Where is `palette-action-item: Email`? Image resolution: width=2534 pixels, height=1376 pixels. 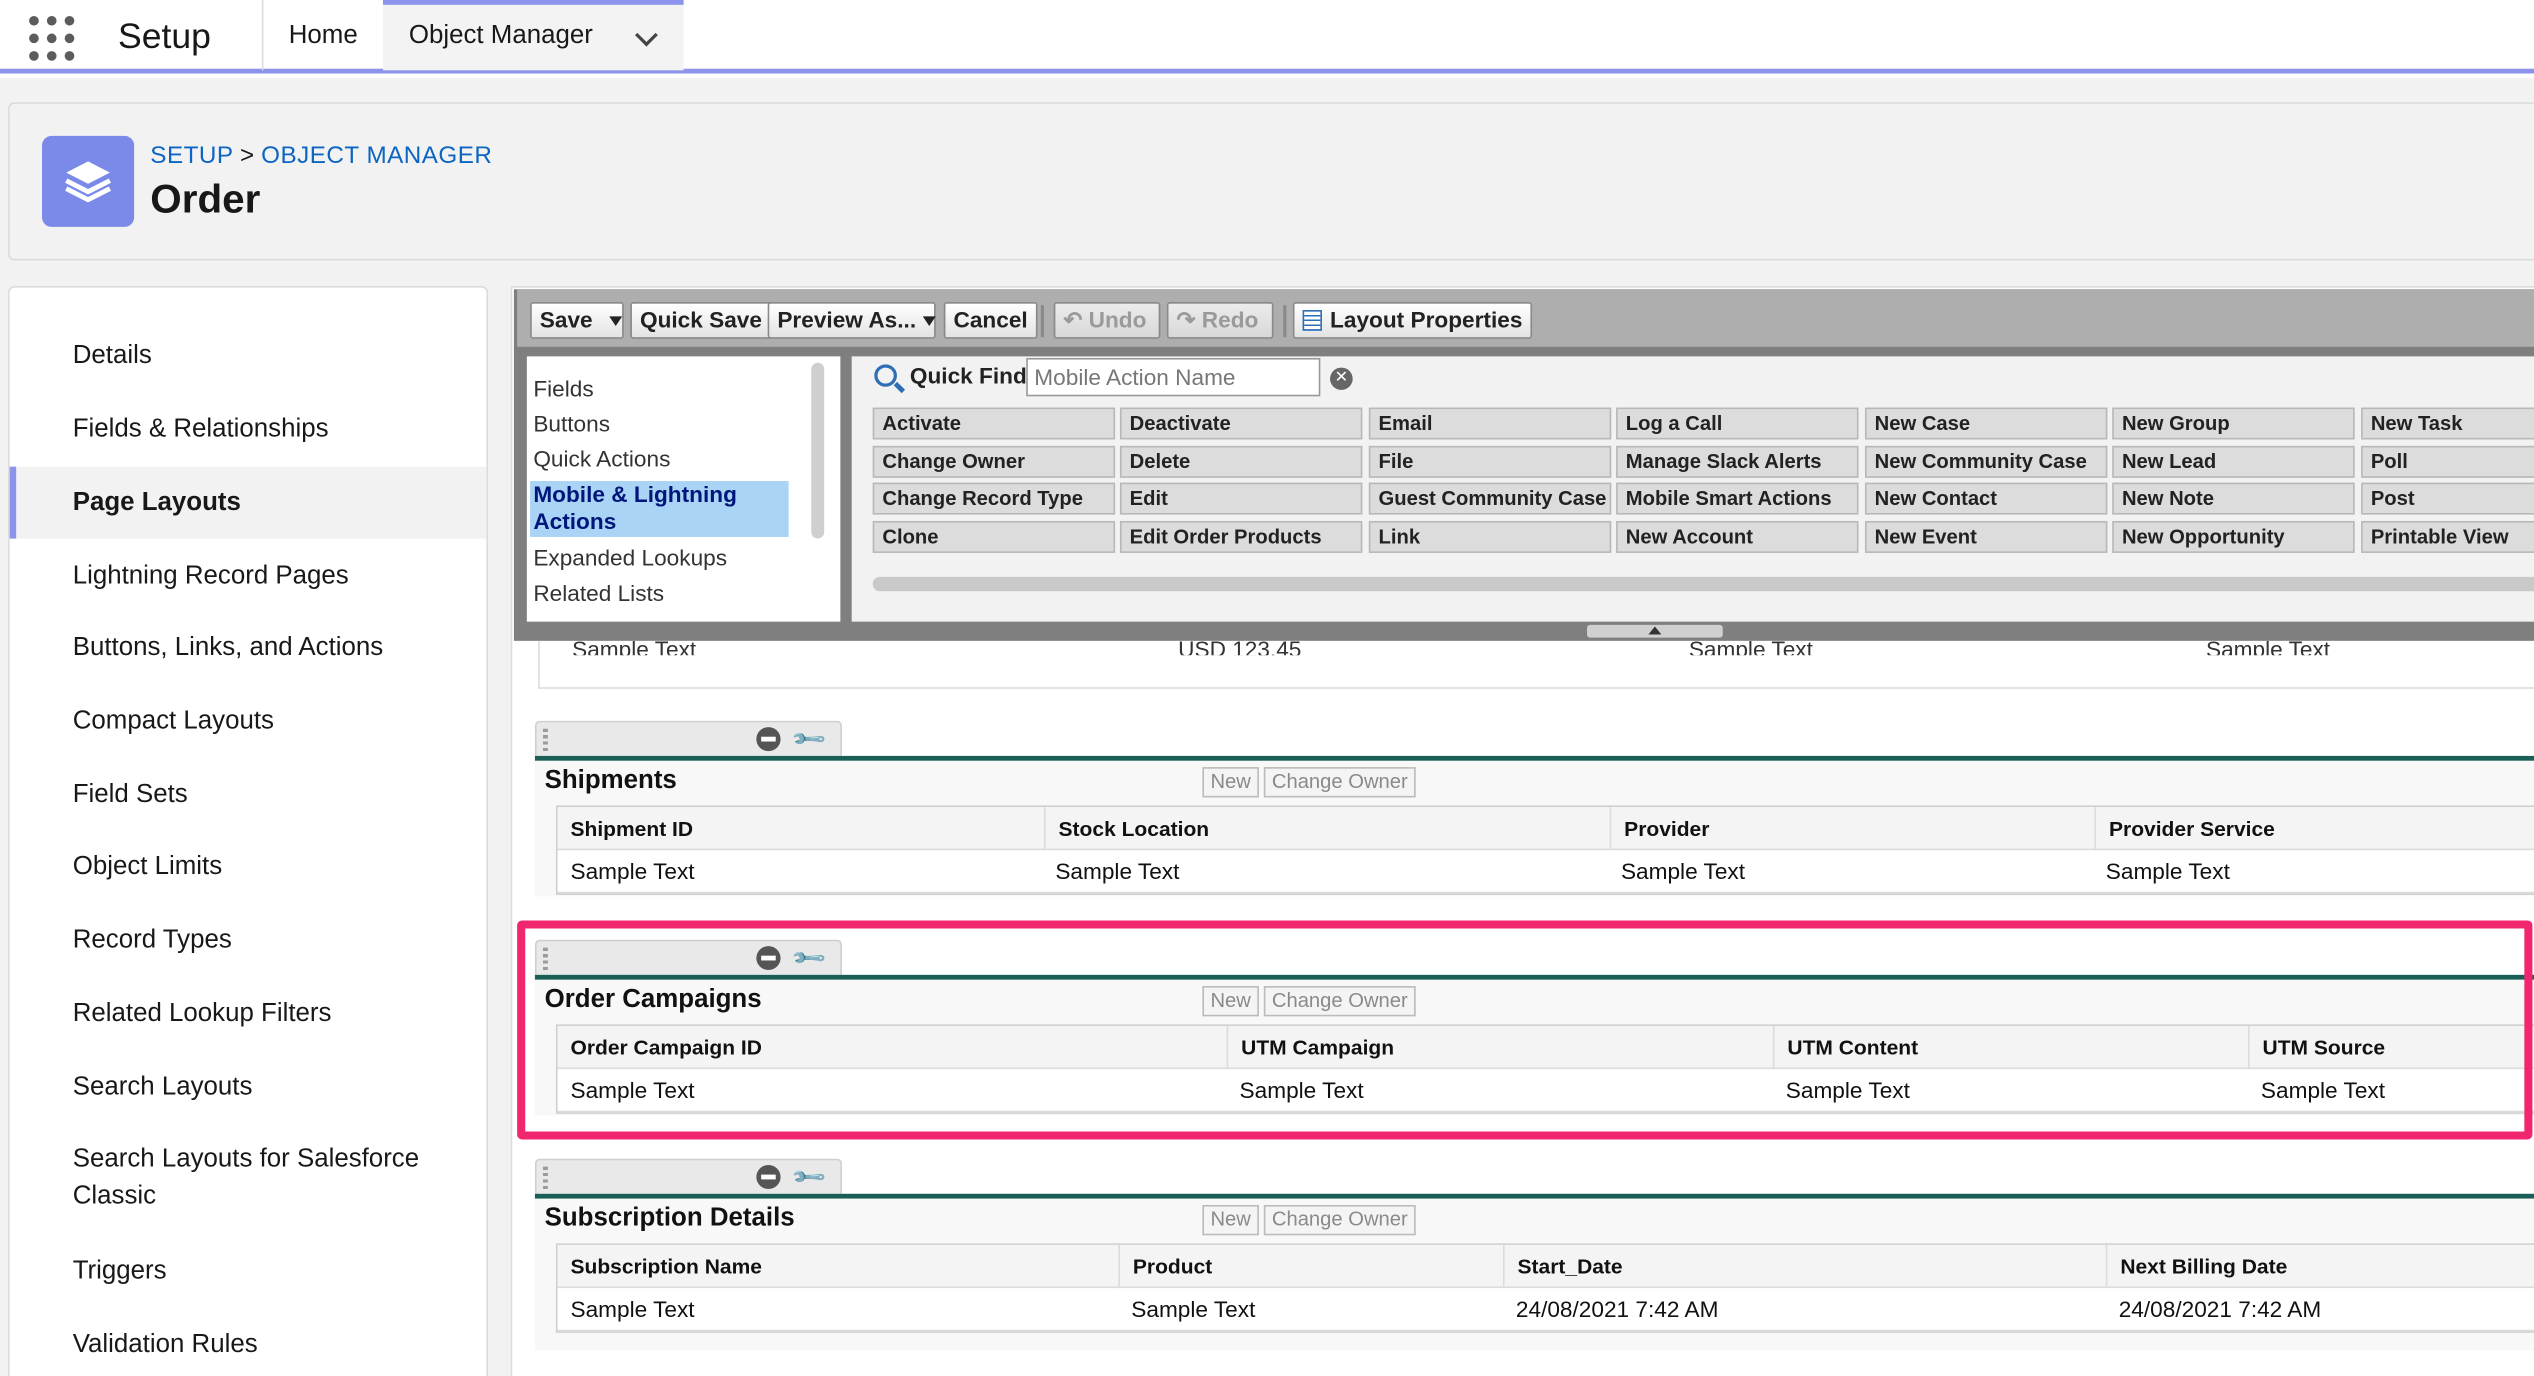
palette-action-item: Email is located at coordinates (1490, 423).